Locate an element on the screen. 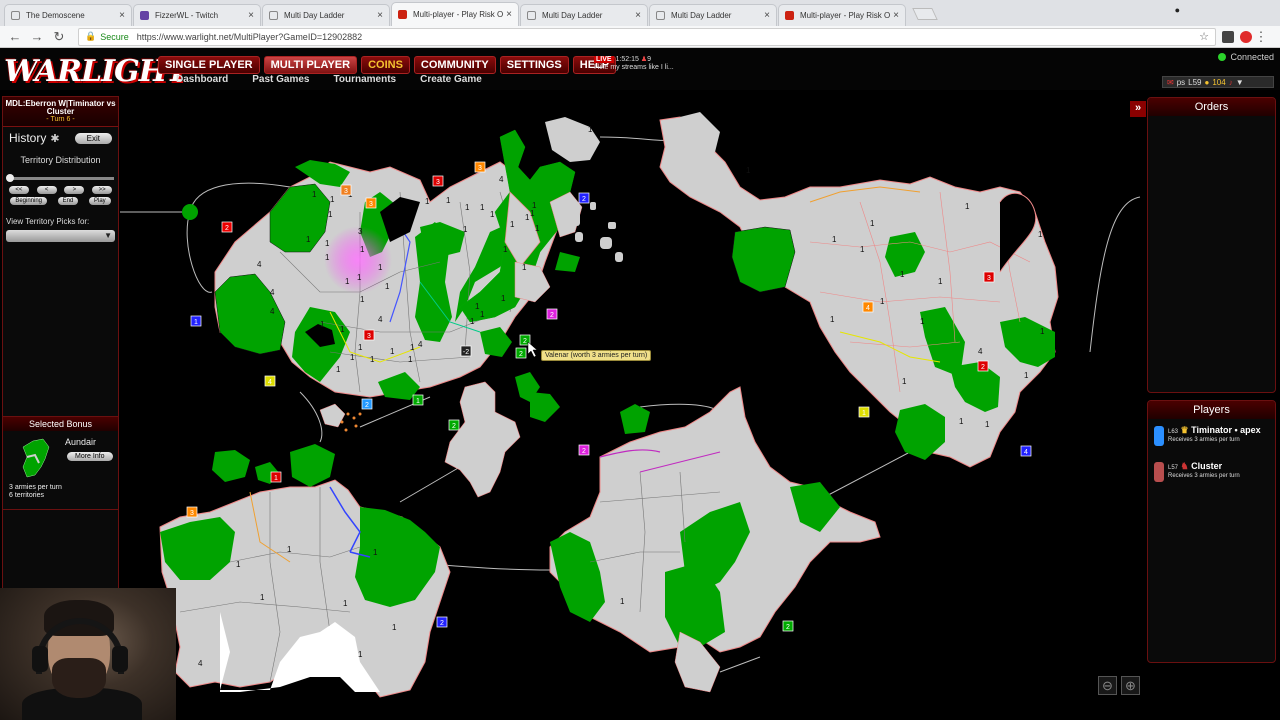 The height and width of the screenshot is (720, 1280). subnav-dashboard: Dashboard is located at coordinates (202, 79).